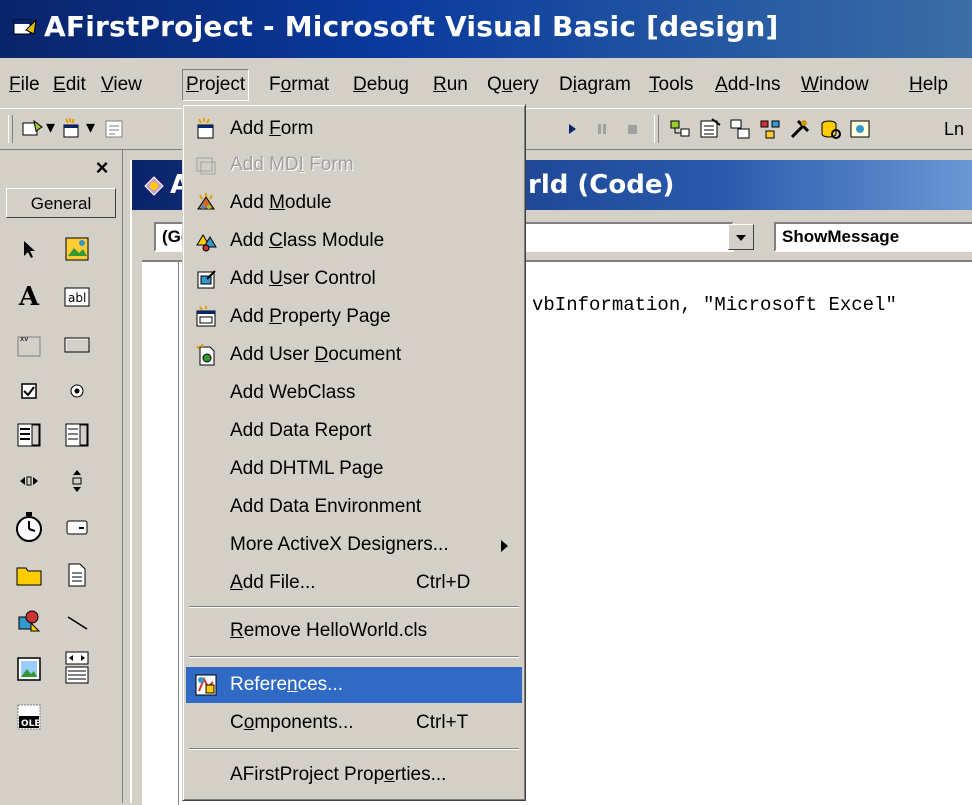 The height and width of the screenshot is (805, 972). I want to click on code-window-title: rld (Code), so click(601, 185).